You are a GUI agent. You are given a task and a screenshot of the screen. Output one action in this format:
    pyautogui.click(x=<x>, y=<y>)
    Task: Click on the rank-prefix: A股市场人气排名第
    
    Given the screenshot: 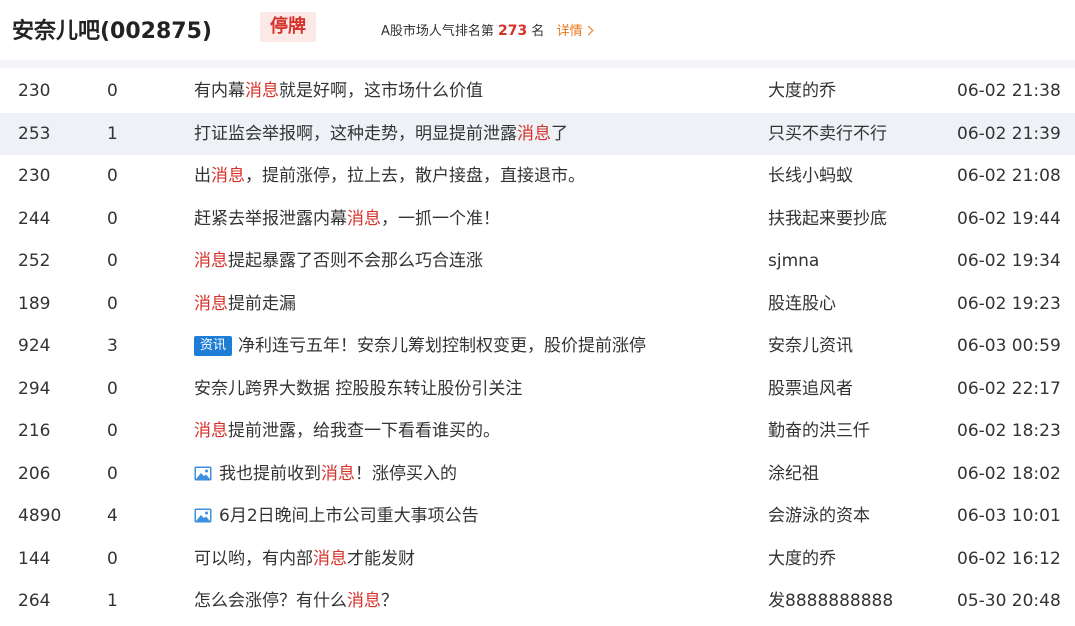 What is the action you would take?
    pyautogui.click(x=437, y=31)
    